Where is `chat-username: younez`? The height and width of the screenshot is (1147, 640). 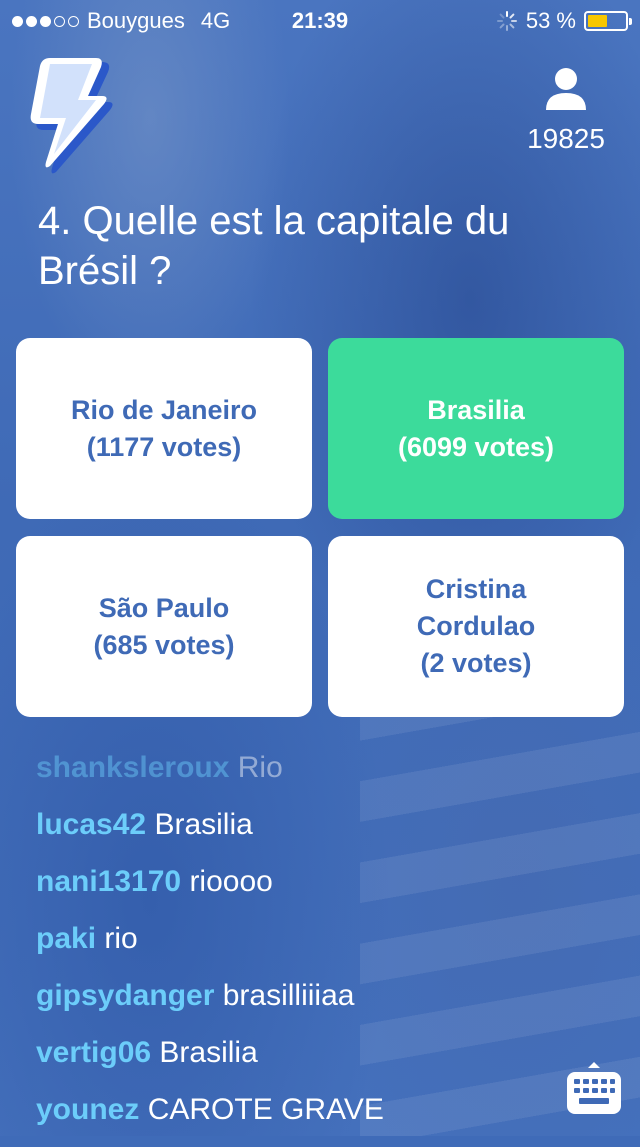
chat-username: younez is located at coordinates (88, 1109).